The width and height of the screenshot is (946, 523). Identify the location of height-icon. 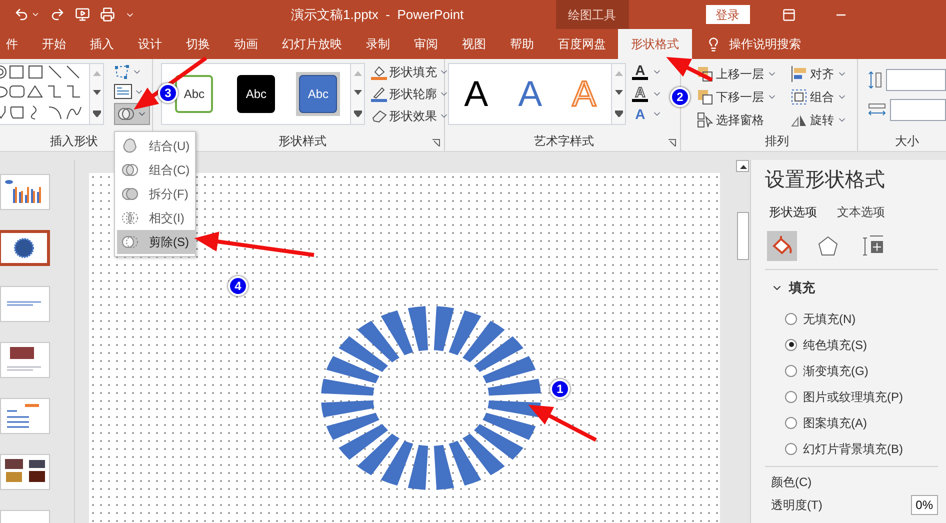
(875, 80).